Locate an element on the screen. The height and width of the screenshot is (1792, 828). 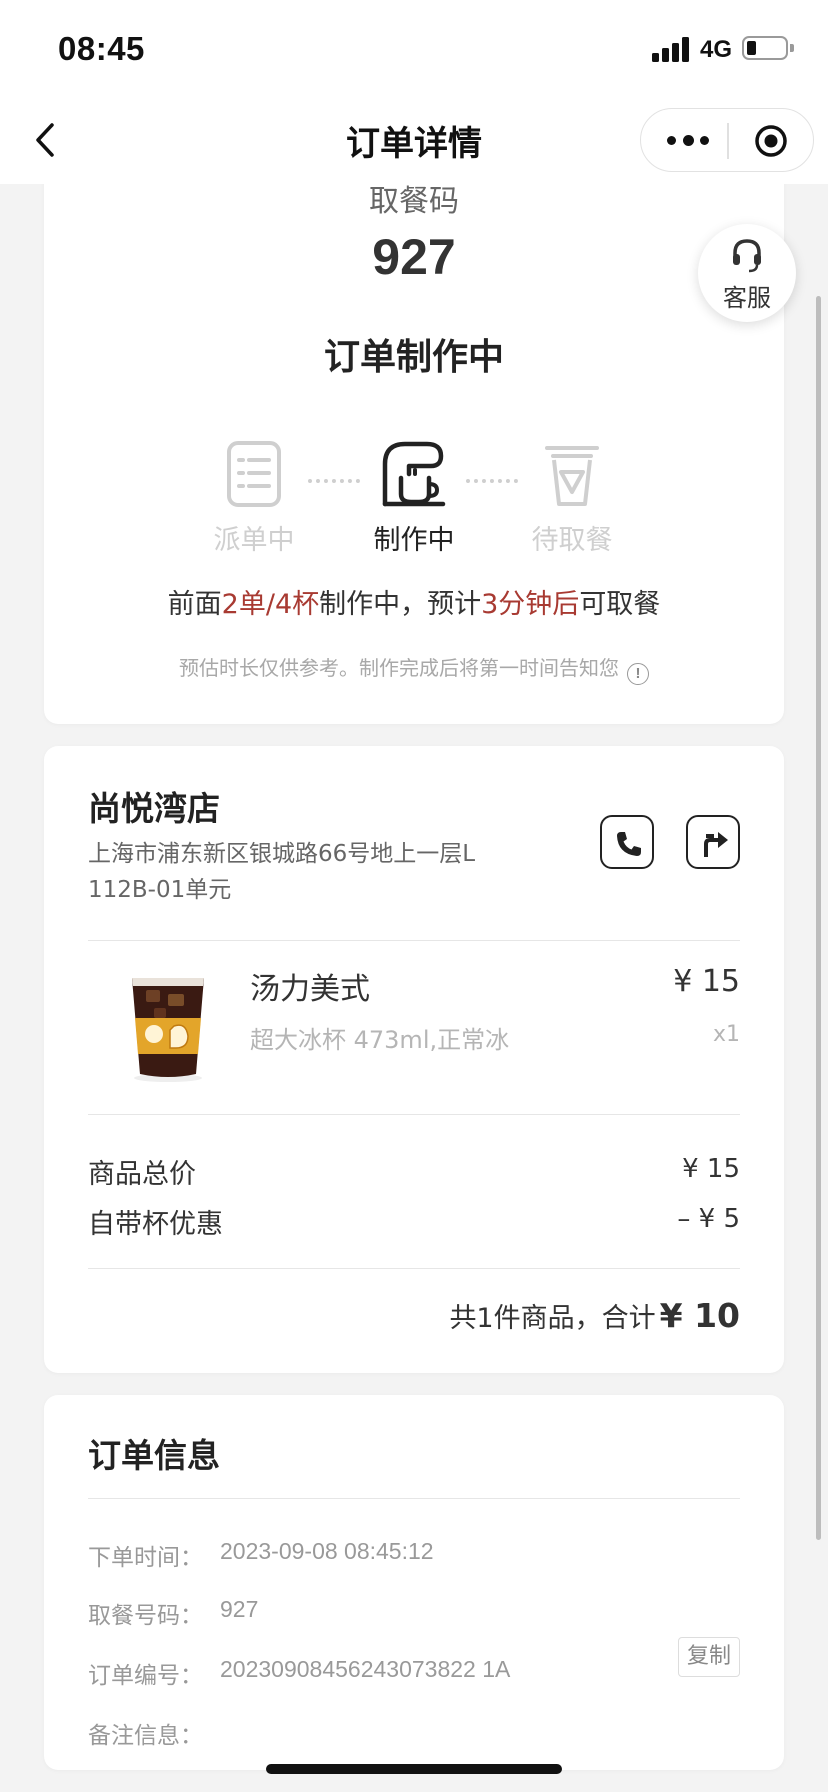
info-icon: ! is located at coordinates (638, 674).